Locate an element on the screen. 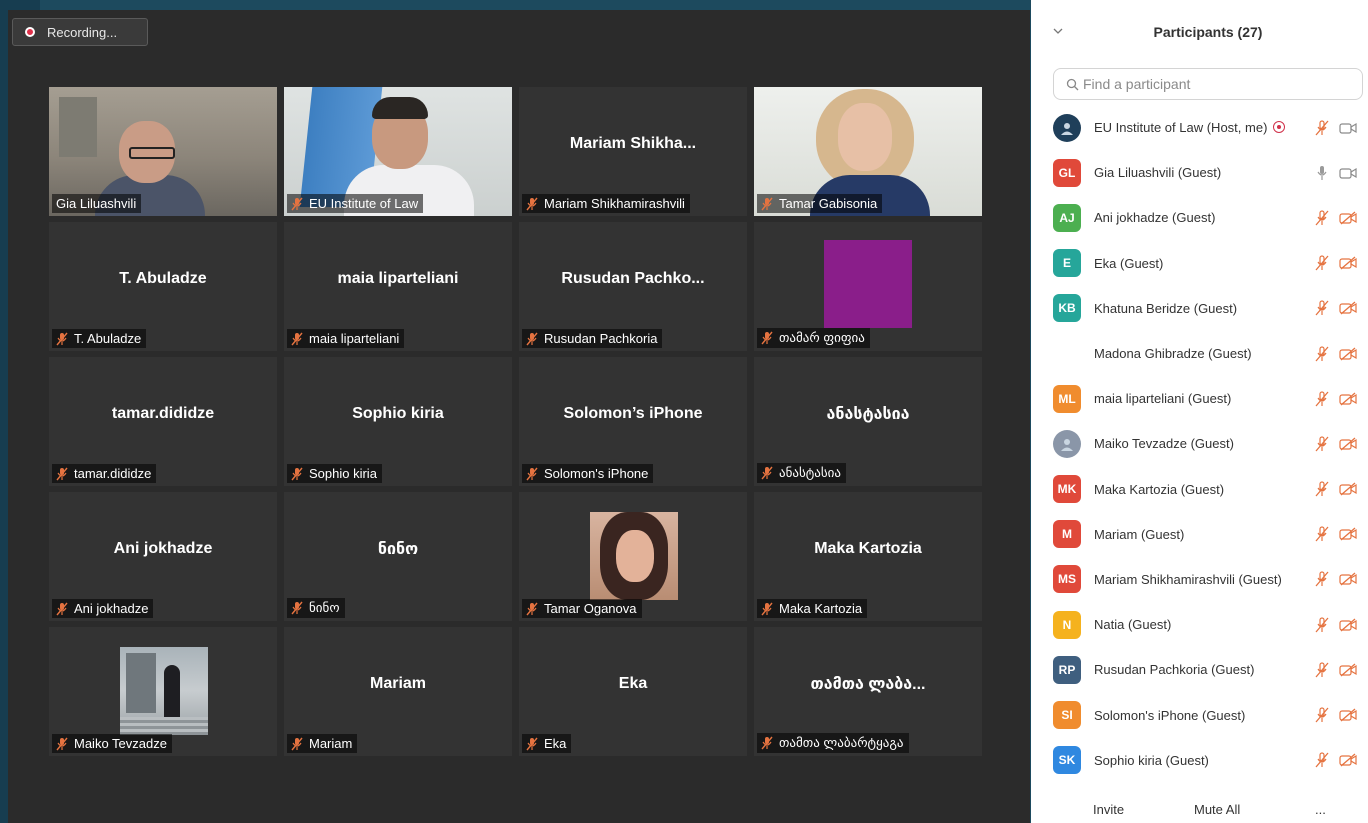 This screenshot has height=823, width=1368. tile-label-text: თამთა ლაბარტყაგა is located at coordinates (841, 742).